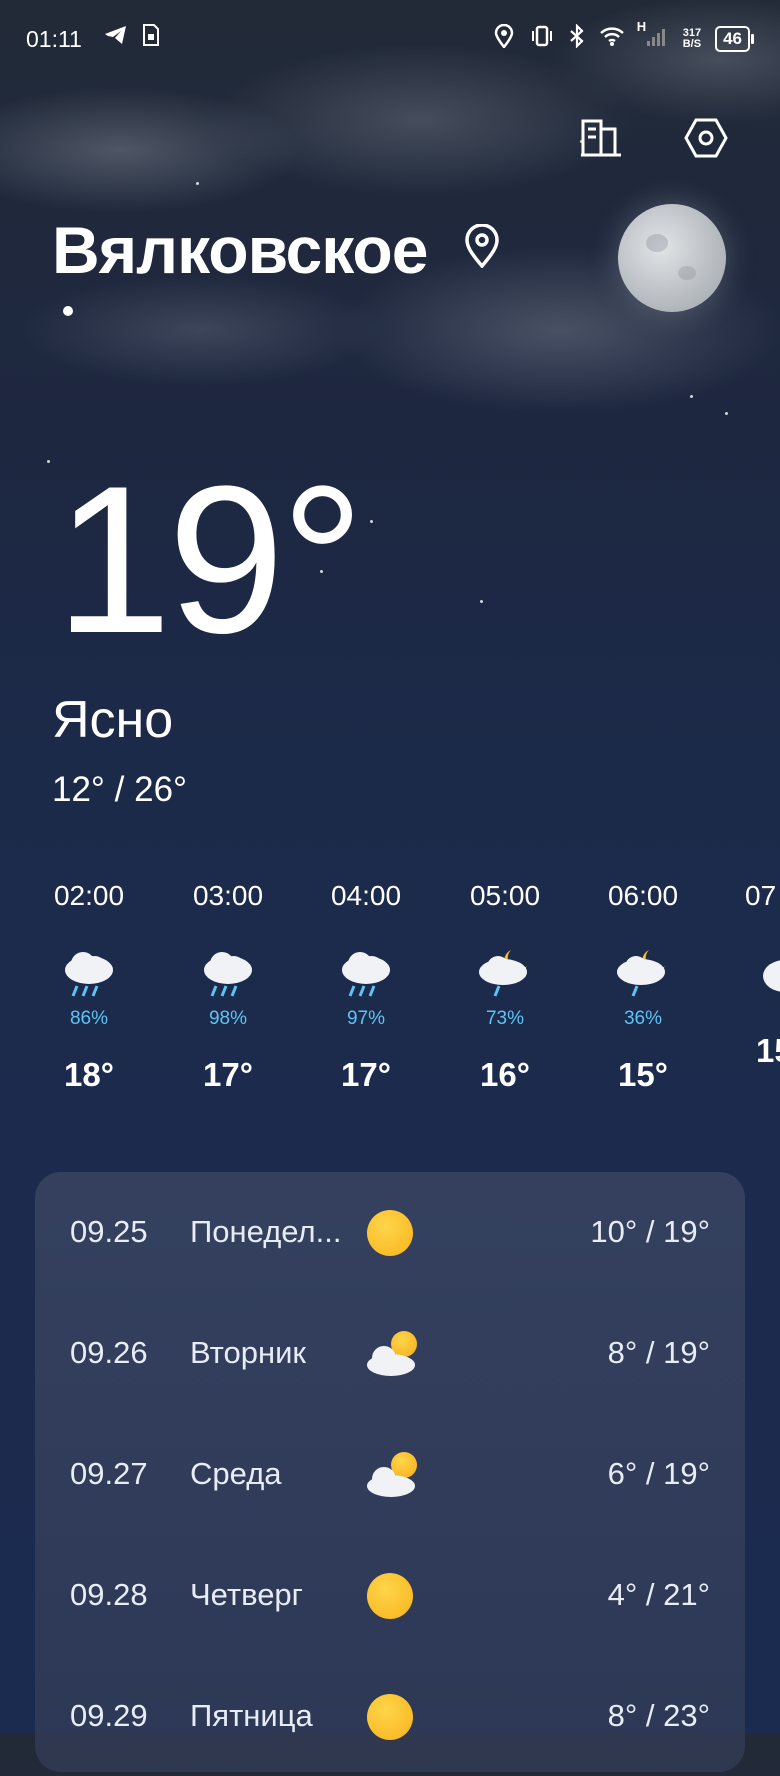 The width and height of the screenshot is (780, 1776). I want to click on moon-icon, so click(672, 258).